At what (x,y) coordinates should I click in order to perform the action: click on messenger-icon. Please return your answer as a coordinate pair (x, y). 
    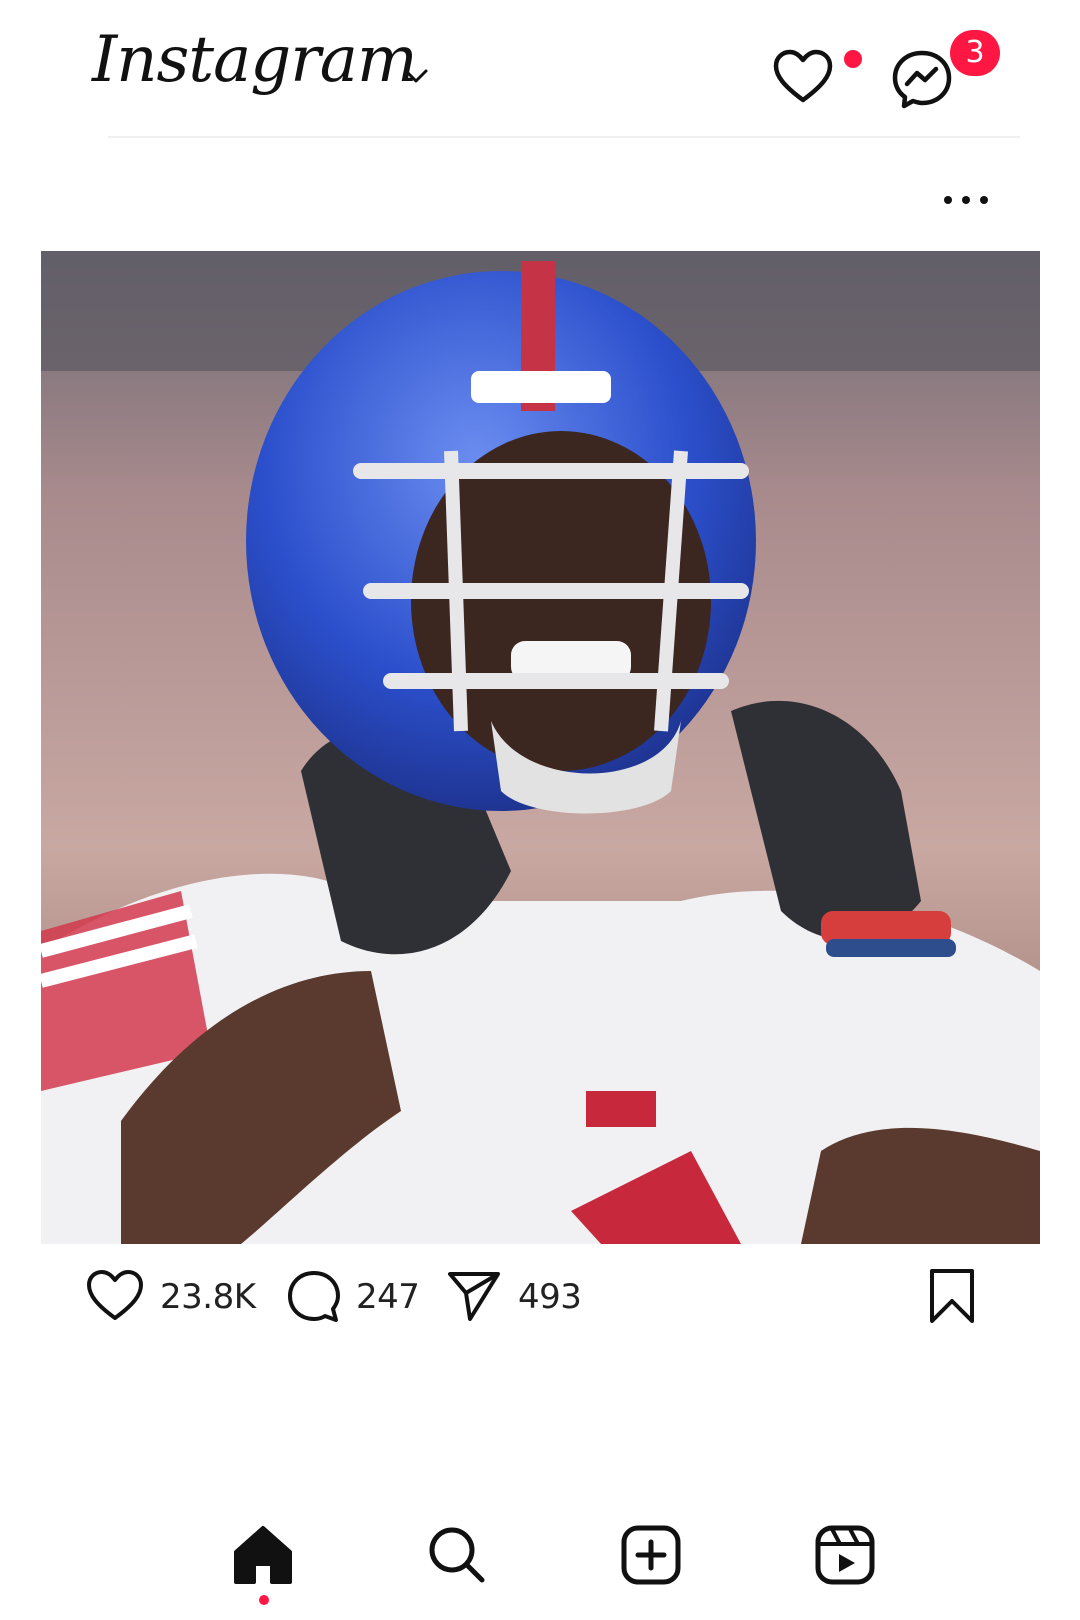
    Looking at the image, I should click on (922, 79).